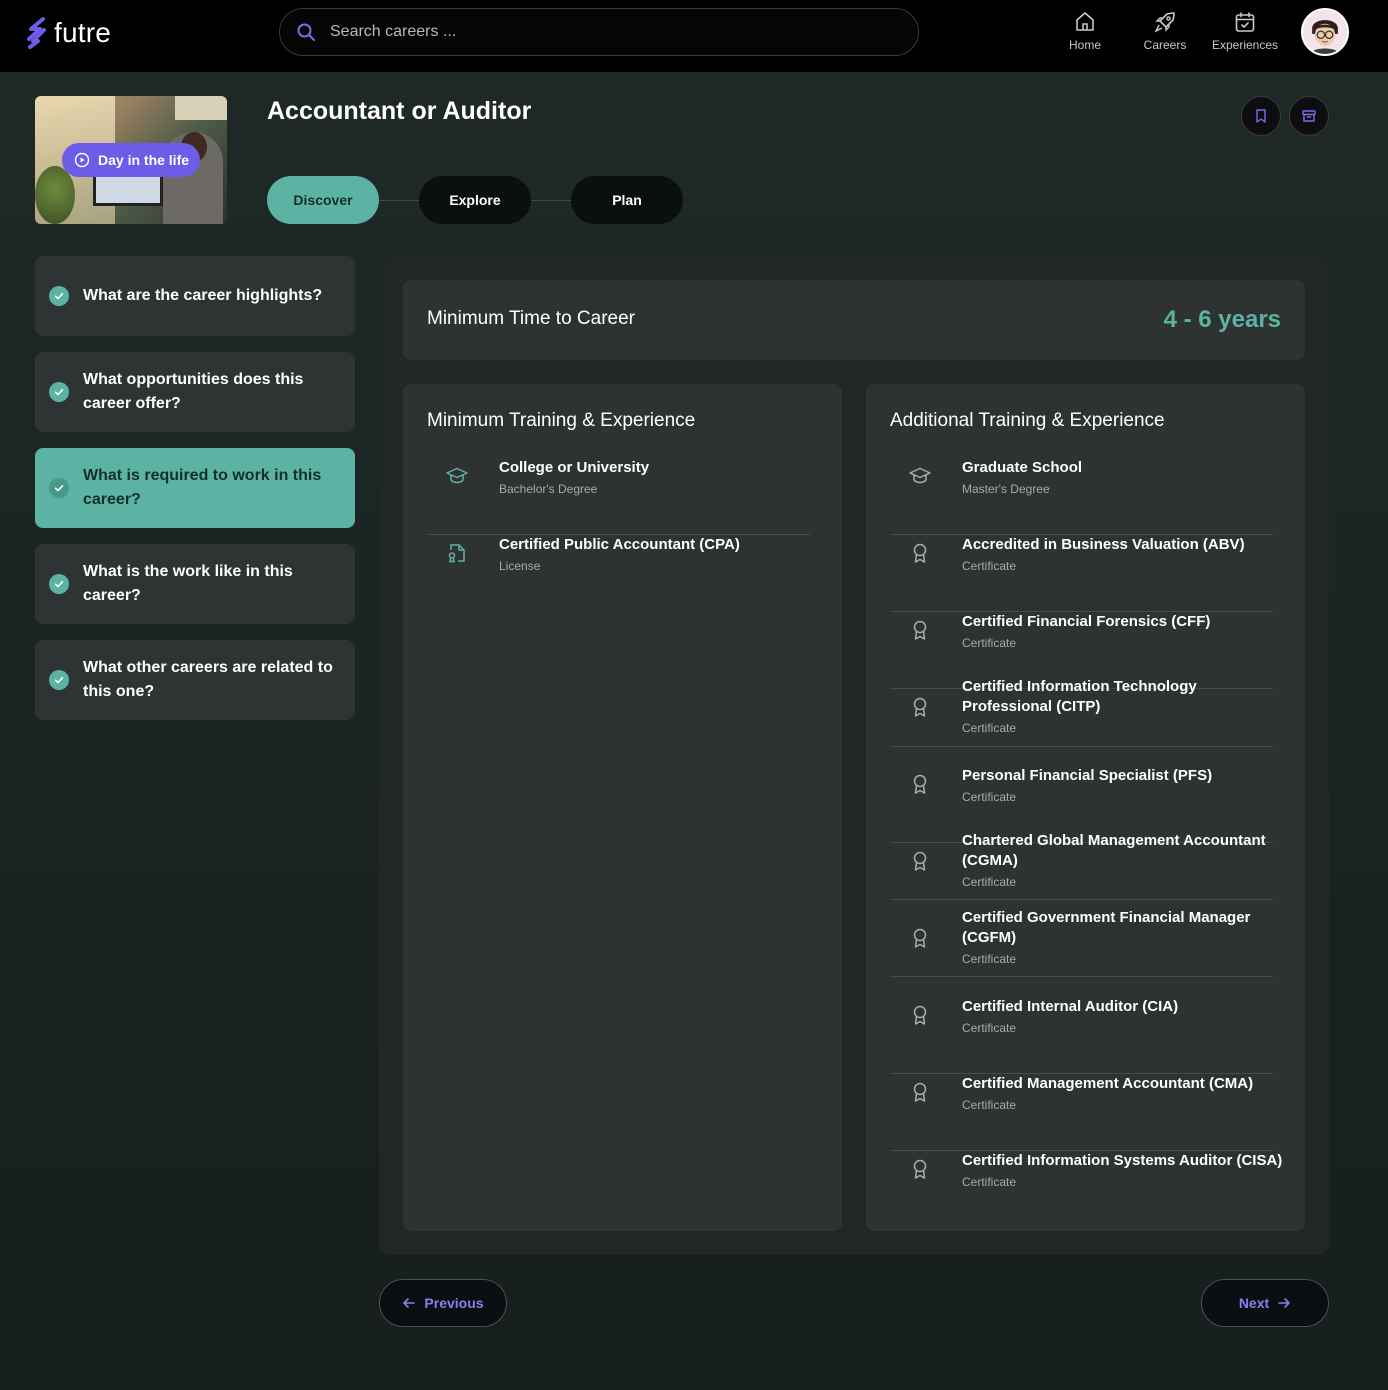 This screenshot has height=1390, width=1388. Describe the element at coordinates (195, 296) in the screenshot. I see `sidebar-item-career-highlights: What are the career highlights?` at that location.